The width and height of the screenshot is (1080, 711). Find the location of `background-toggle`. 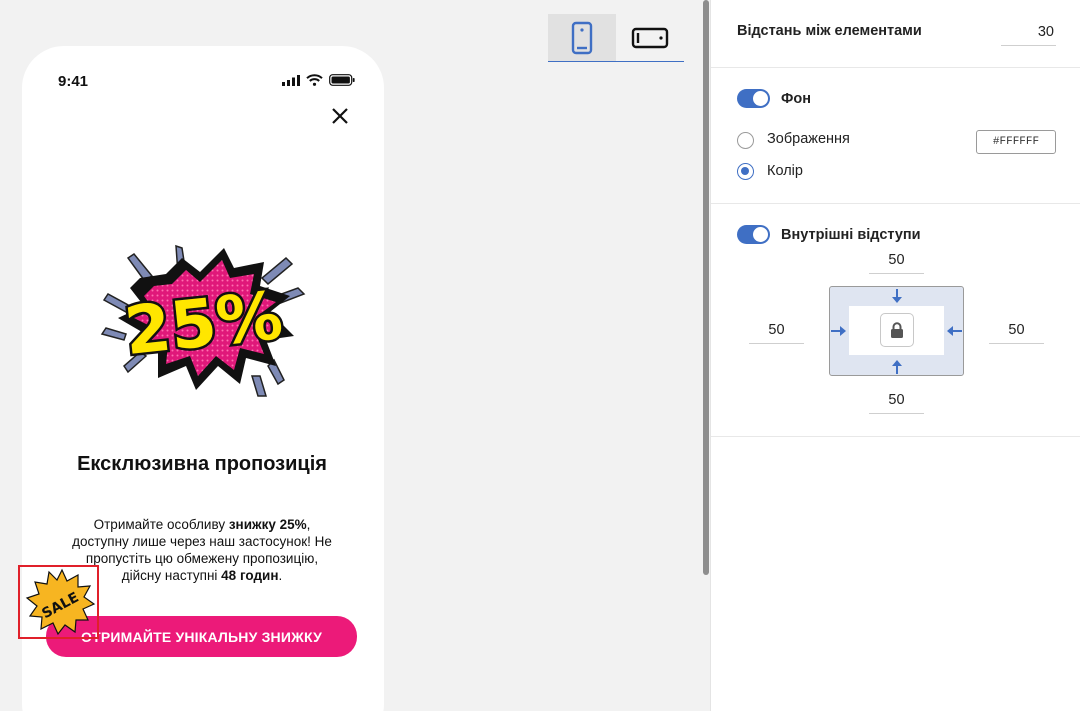

background-toggle is located at coordinates (753, 98).